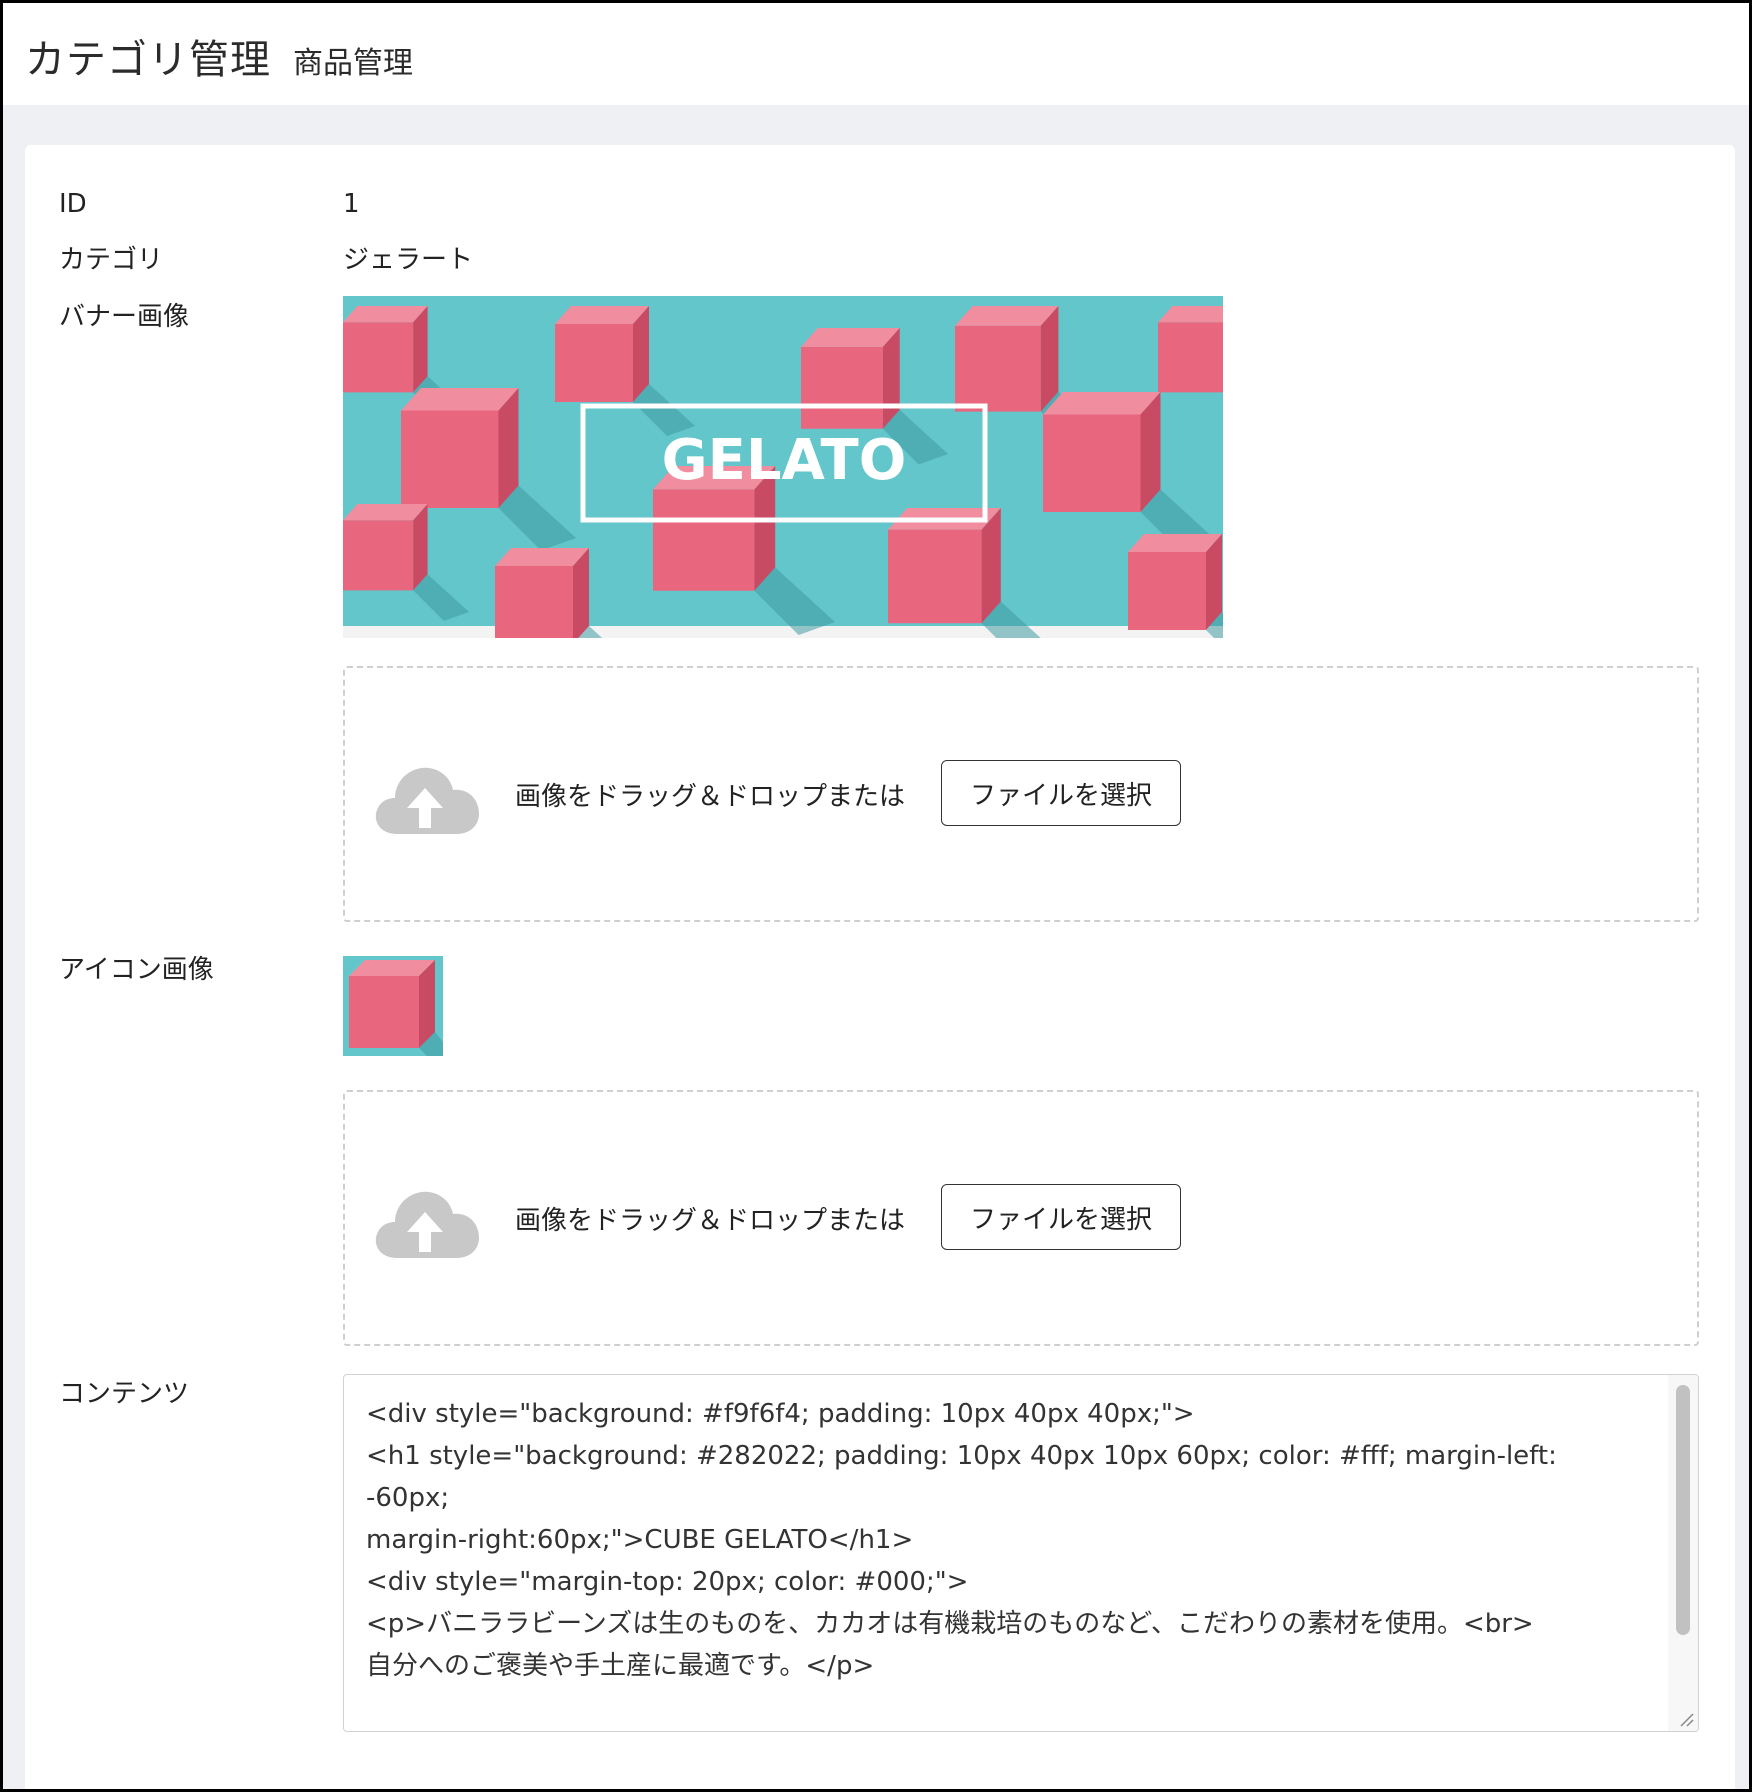 The width and height of the screenshot is (1752, 1792). I want to click on category-value: ジェラート, so click(408, 260).